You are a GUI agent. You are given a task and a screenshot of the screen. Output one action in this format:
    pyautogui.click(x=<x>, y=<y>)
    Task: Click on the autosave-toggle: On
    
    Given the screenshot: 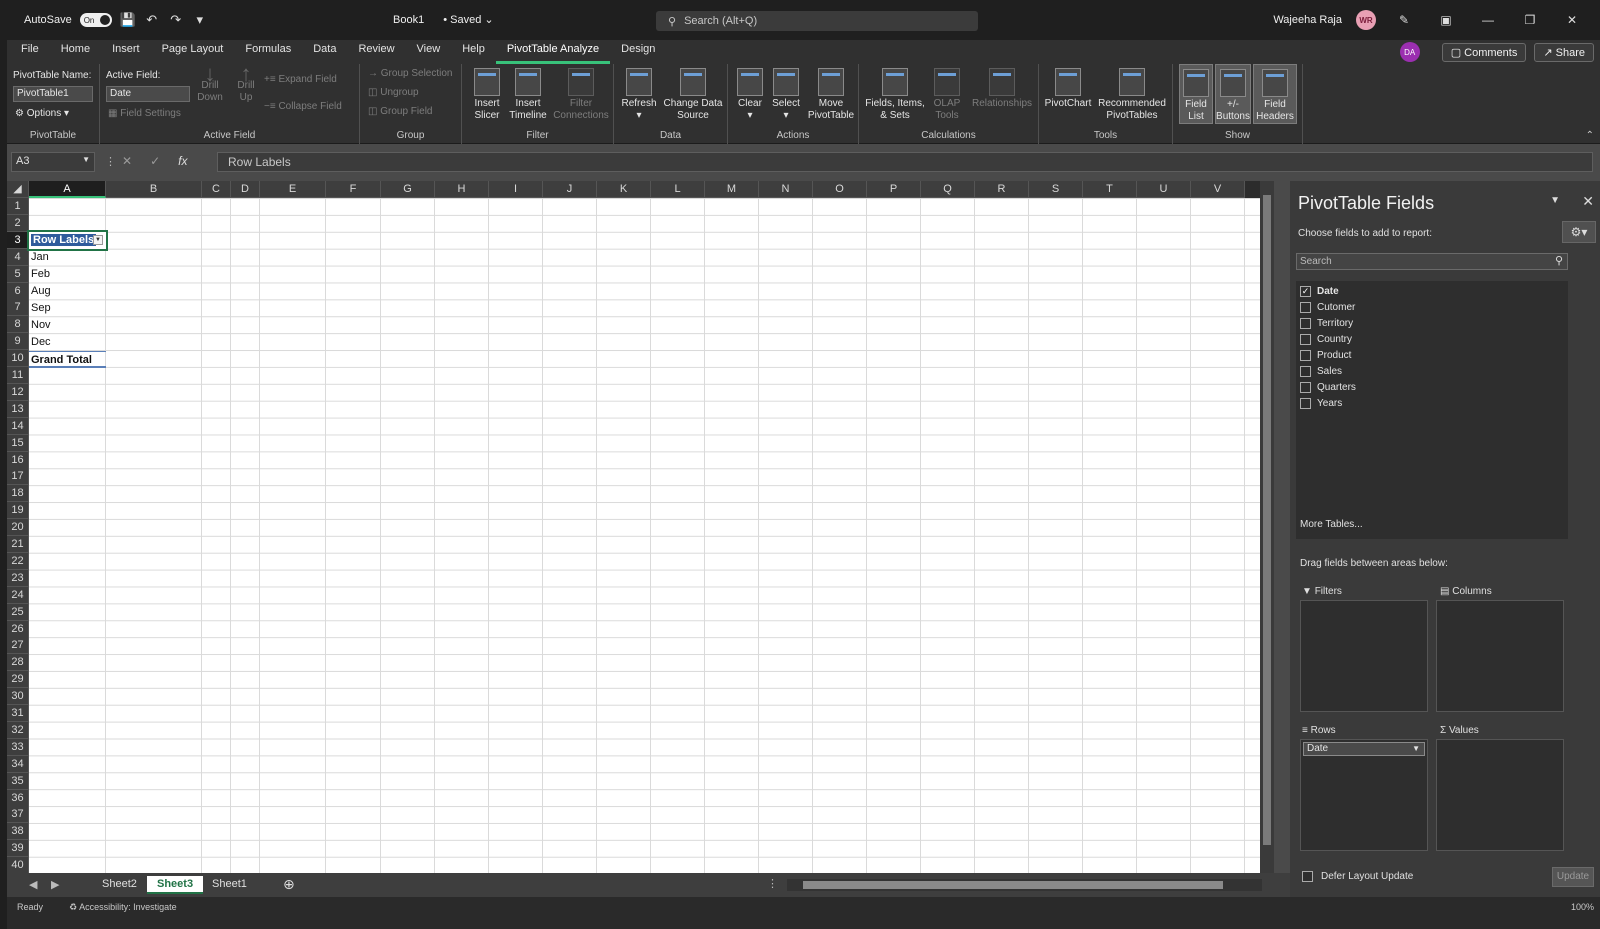 What is the action you would take?
    pyautogui.click(x=95, y=20)
    